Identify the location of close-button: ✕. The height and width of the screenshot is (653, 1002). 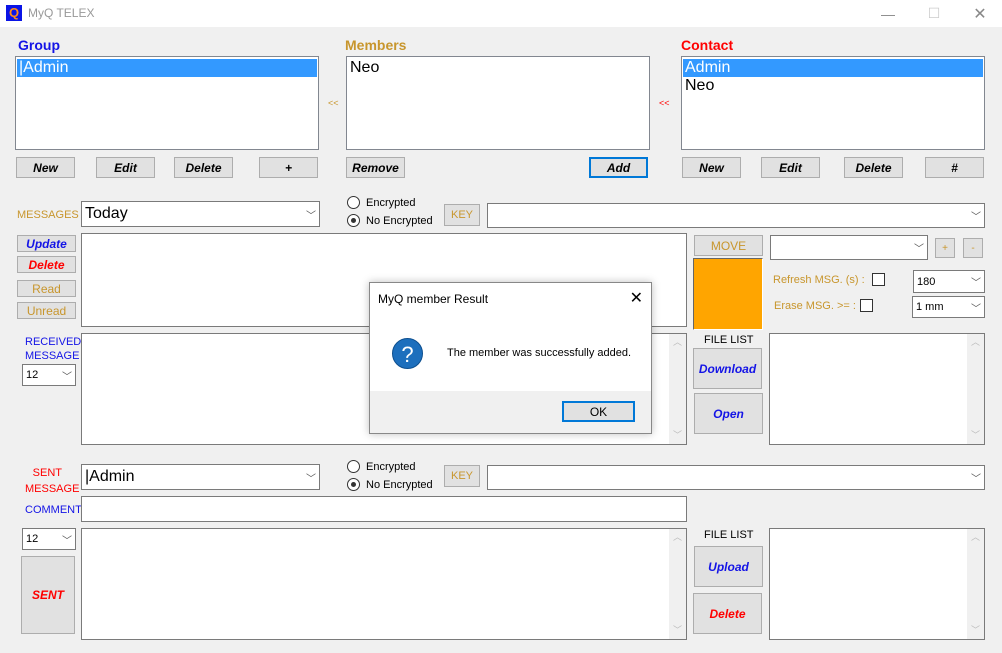
(979, 13).